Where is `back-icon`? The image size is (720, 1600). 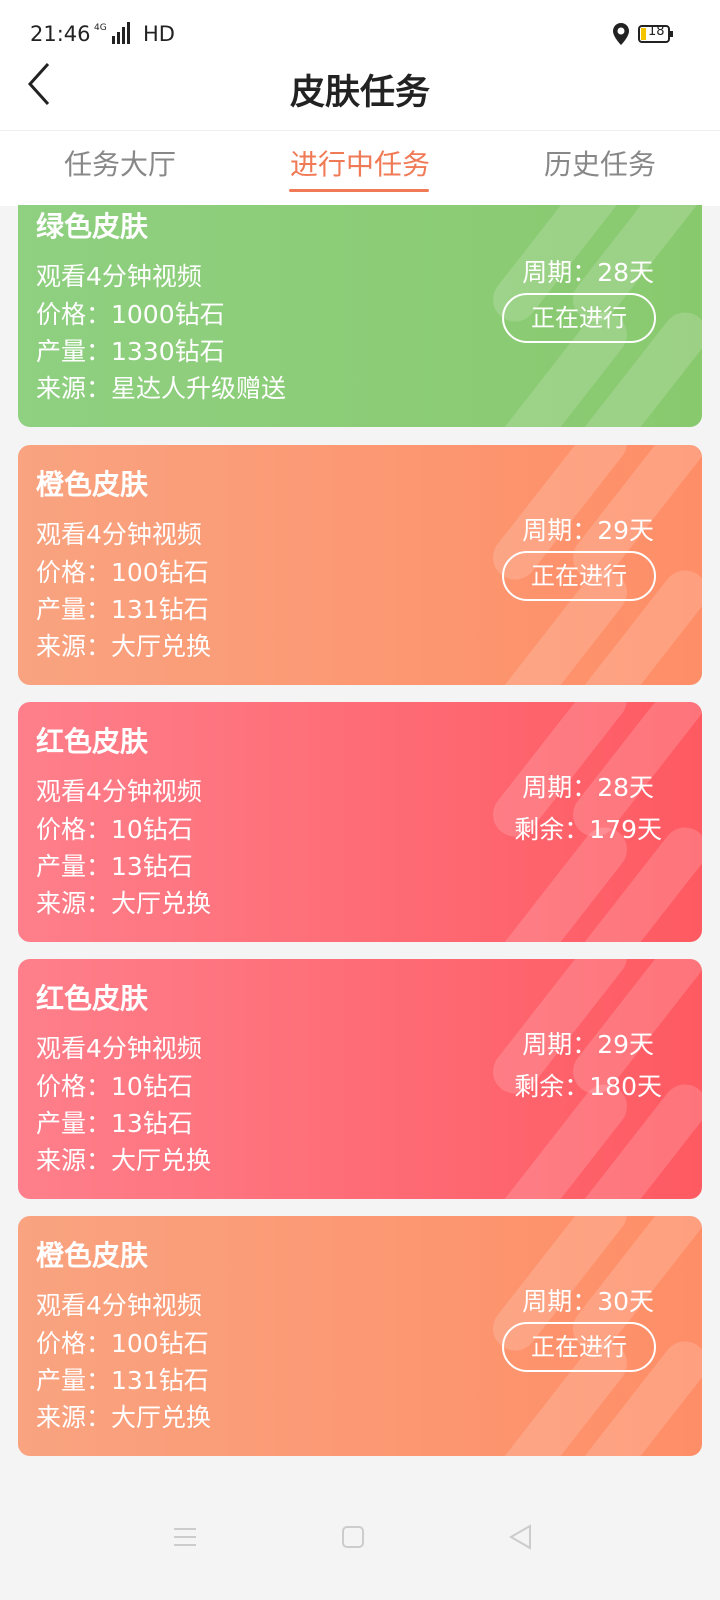 back-icon is located at coordinates (521, 1537).